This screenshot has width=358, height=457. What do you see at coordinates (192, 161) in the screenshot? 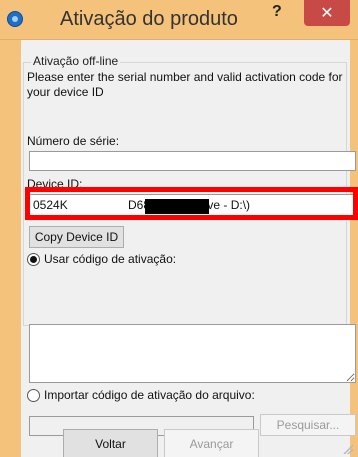
I see `serial-number-input` at bounding box center [192, 161].